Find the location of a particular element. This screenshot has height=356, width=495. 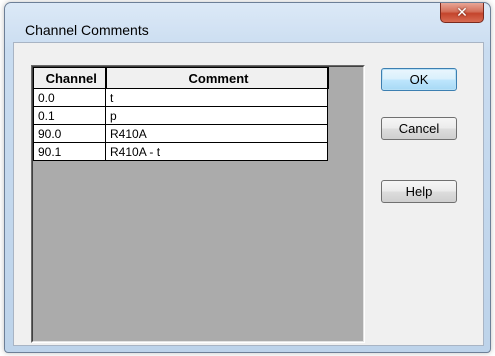

table-row: 0.1 p is located at coordinates (180, 115).